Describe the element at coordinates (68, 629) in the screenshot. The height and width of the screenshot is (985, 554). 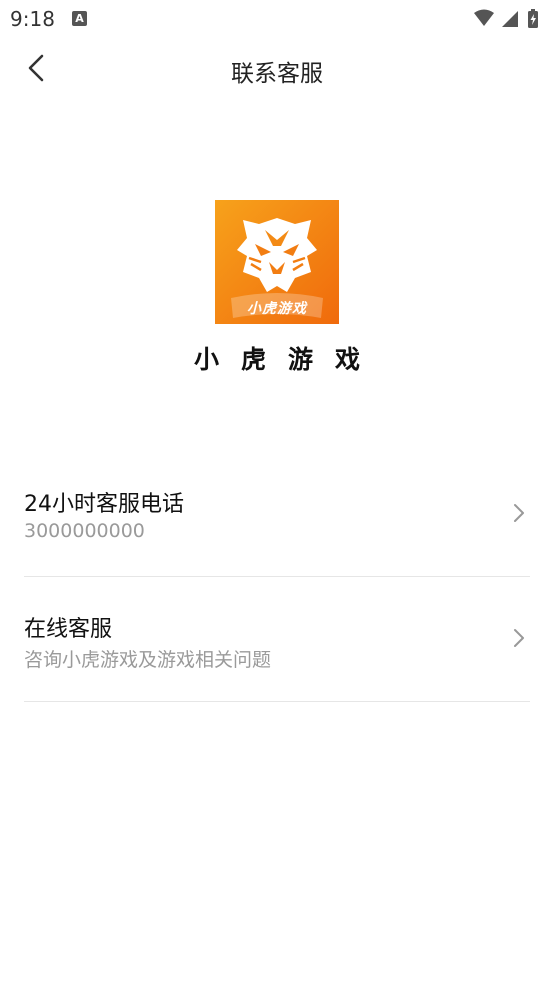
I see `item-title: 在线客服` at that location.